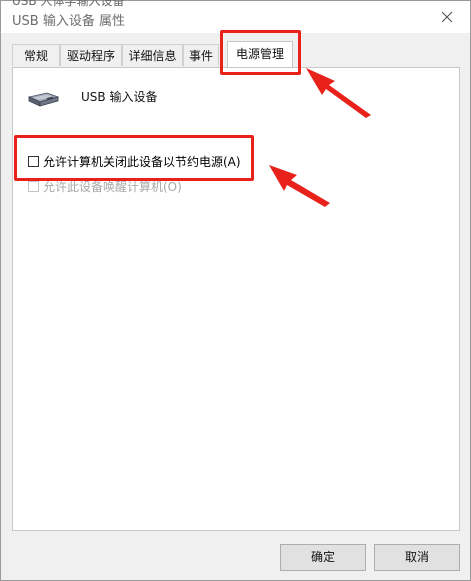 The image size is (471, 581). Describe the element at coordinates (417, 557) in the screenshot. I see `cancel-button: 取消` at that location.